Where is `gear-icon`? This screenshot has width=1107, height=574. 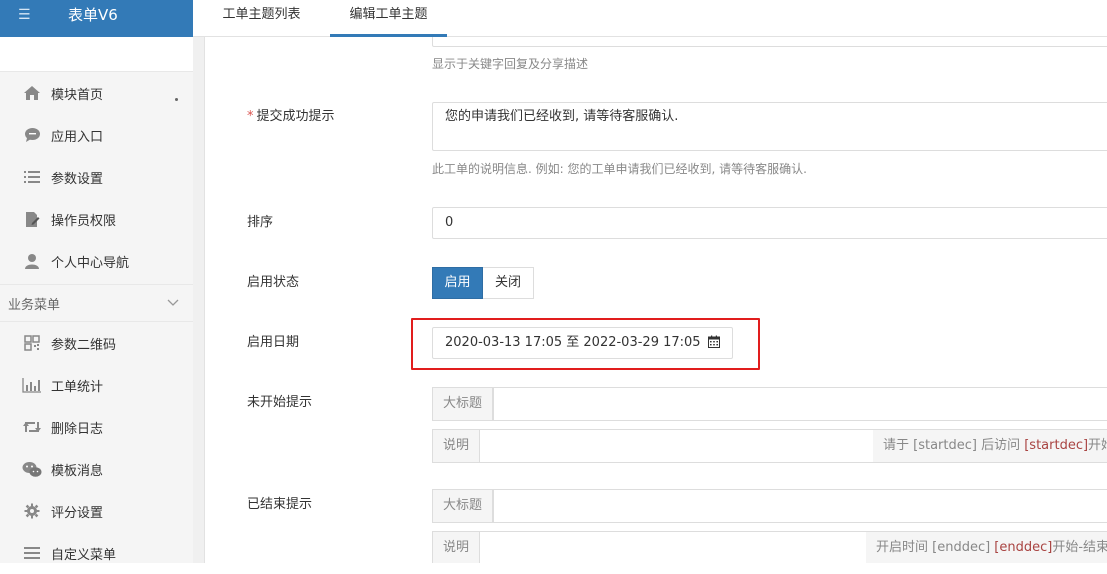 gear-icon is located at coordinates (32, 511).